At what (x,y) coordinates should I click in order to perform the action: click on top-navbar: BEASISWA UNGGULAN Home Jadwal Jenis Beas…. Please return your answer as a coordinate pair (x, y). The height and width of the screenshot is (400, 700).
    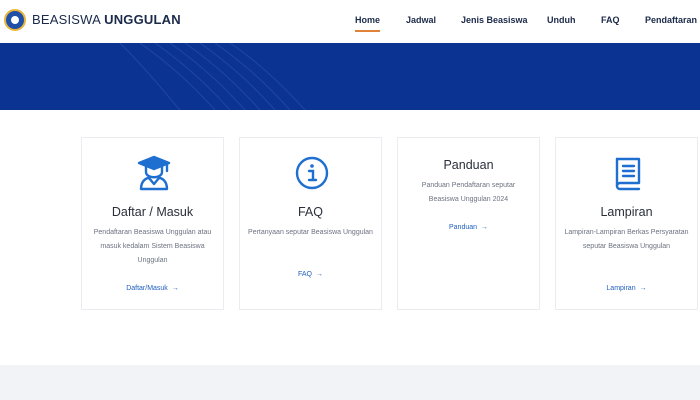
    Looking at the image, I should click on (350, 21).